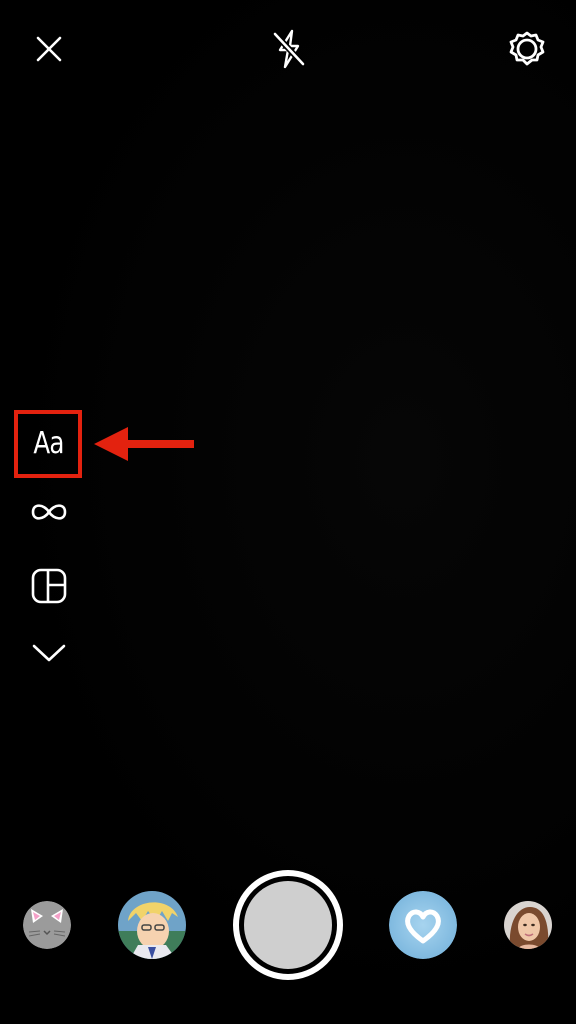 This screenshot has width=576, height=1024. I want to click on face-filter, so click(528, 925).